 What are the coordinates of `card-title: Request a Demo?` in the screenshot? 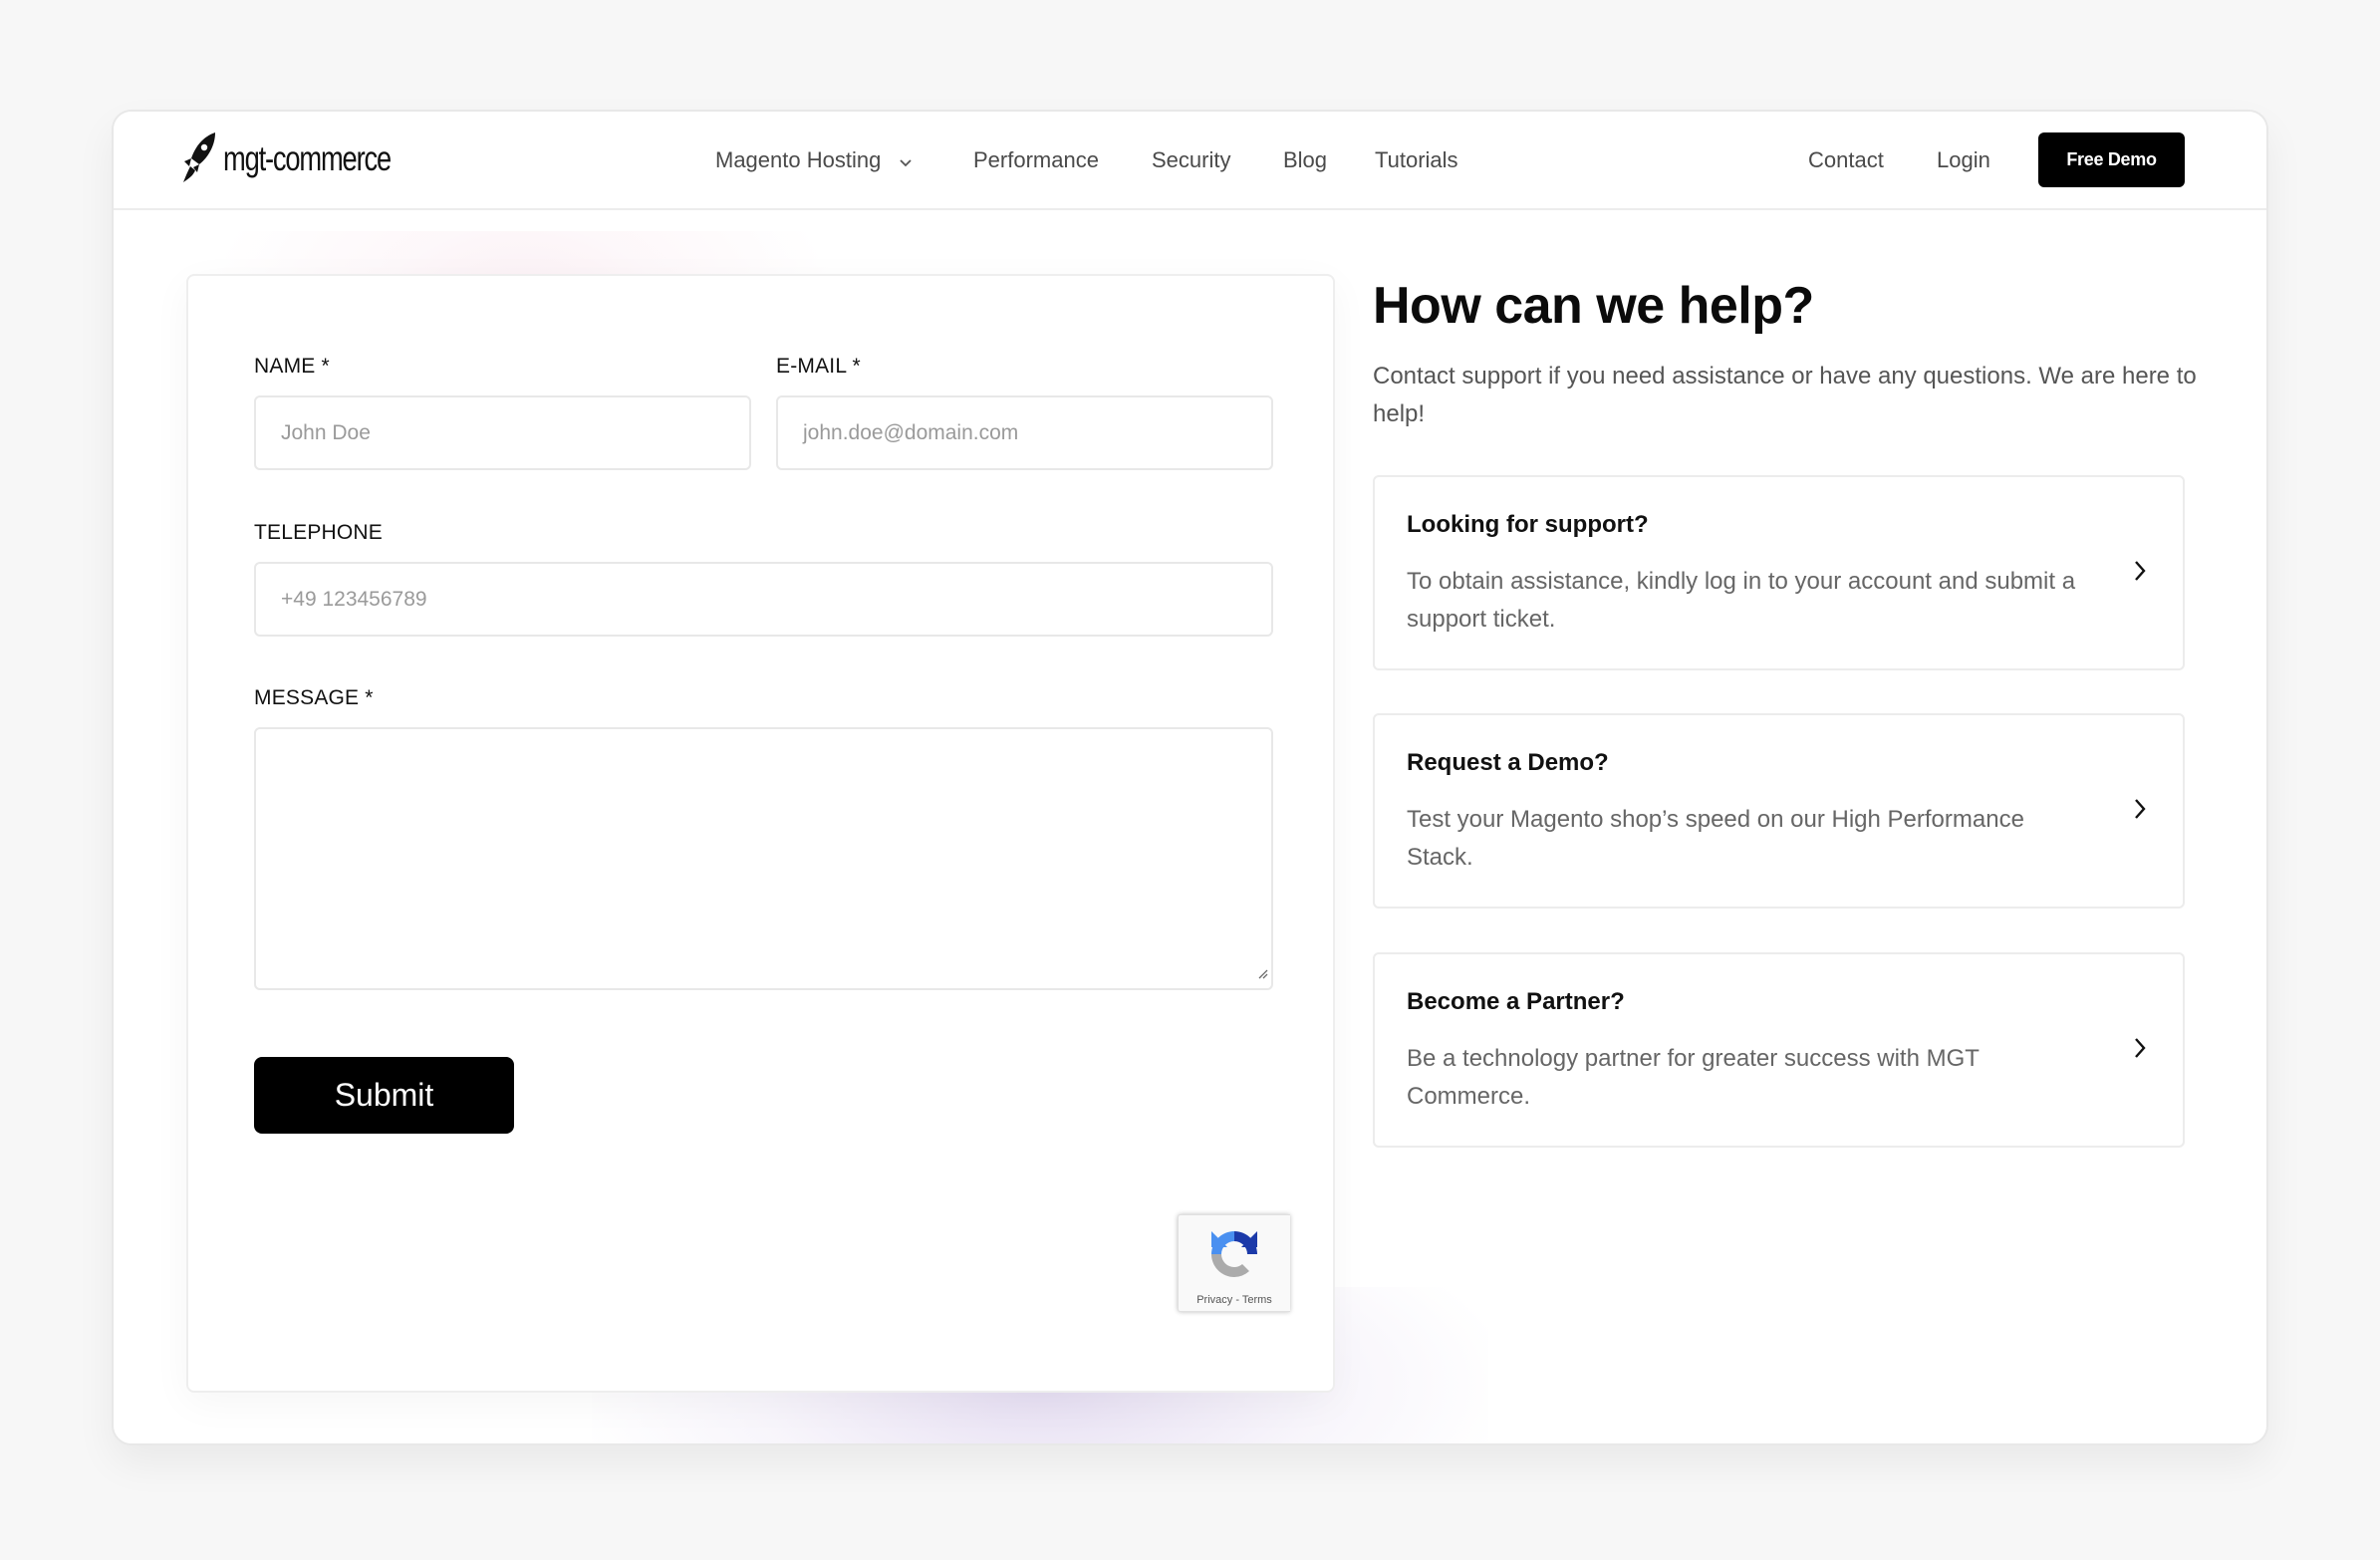 It's located at (1508, 762).